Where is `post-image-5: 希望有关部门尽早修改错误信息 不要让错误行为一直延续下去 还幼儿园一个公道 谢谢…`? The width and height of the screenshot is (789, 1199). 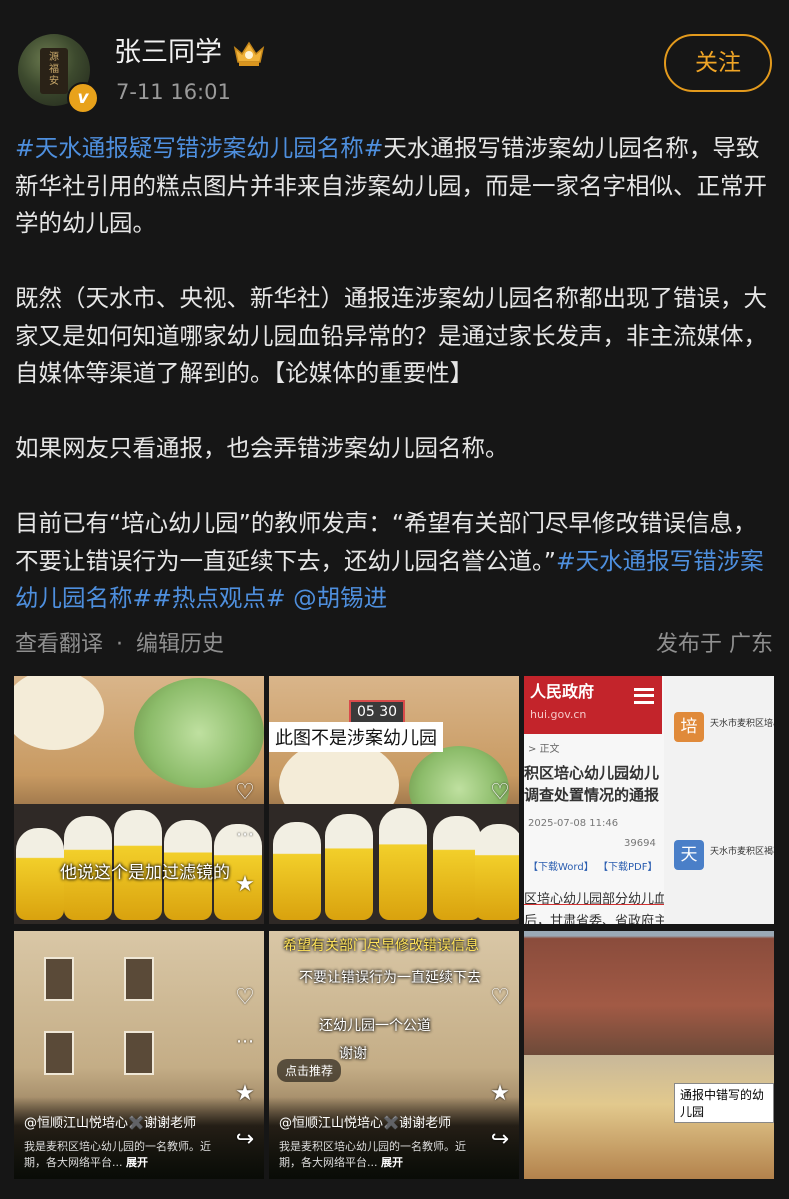 post-image-5: 希望有关部门尽早修改错误信息 不要让错误行为一直延续下去 还幼儿园一个公道 谢谢… is located at coordinates (394, 1055).